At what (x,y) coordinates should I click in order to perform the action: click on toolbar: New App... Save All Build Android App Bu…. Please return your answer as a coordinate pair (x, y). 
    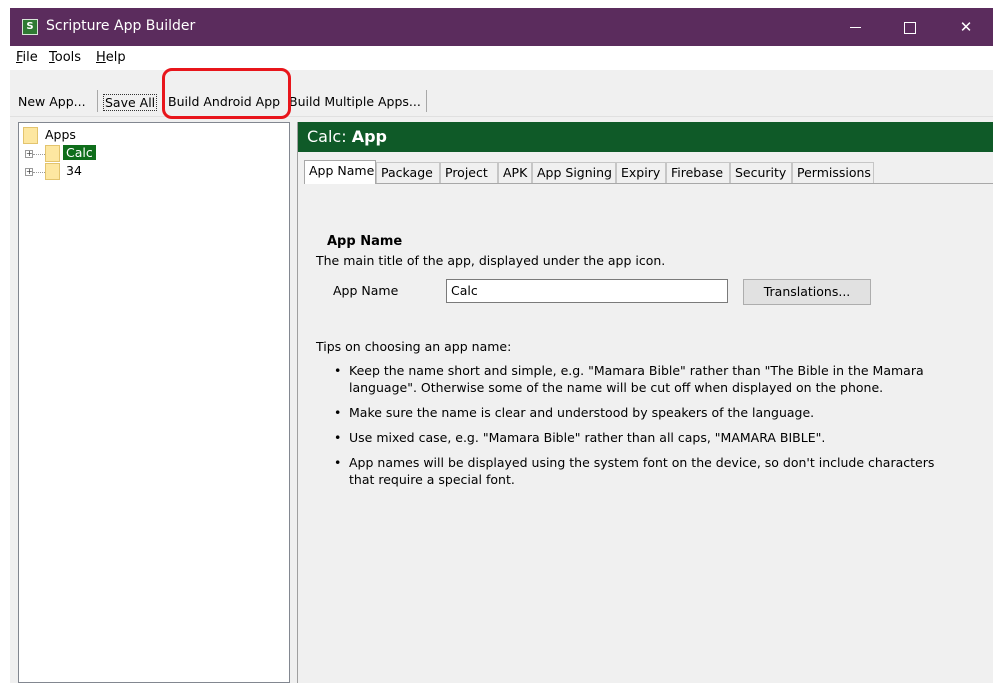
    Looking at the image, I should click on (501, 93).